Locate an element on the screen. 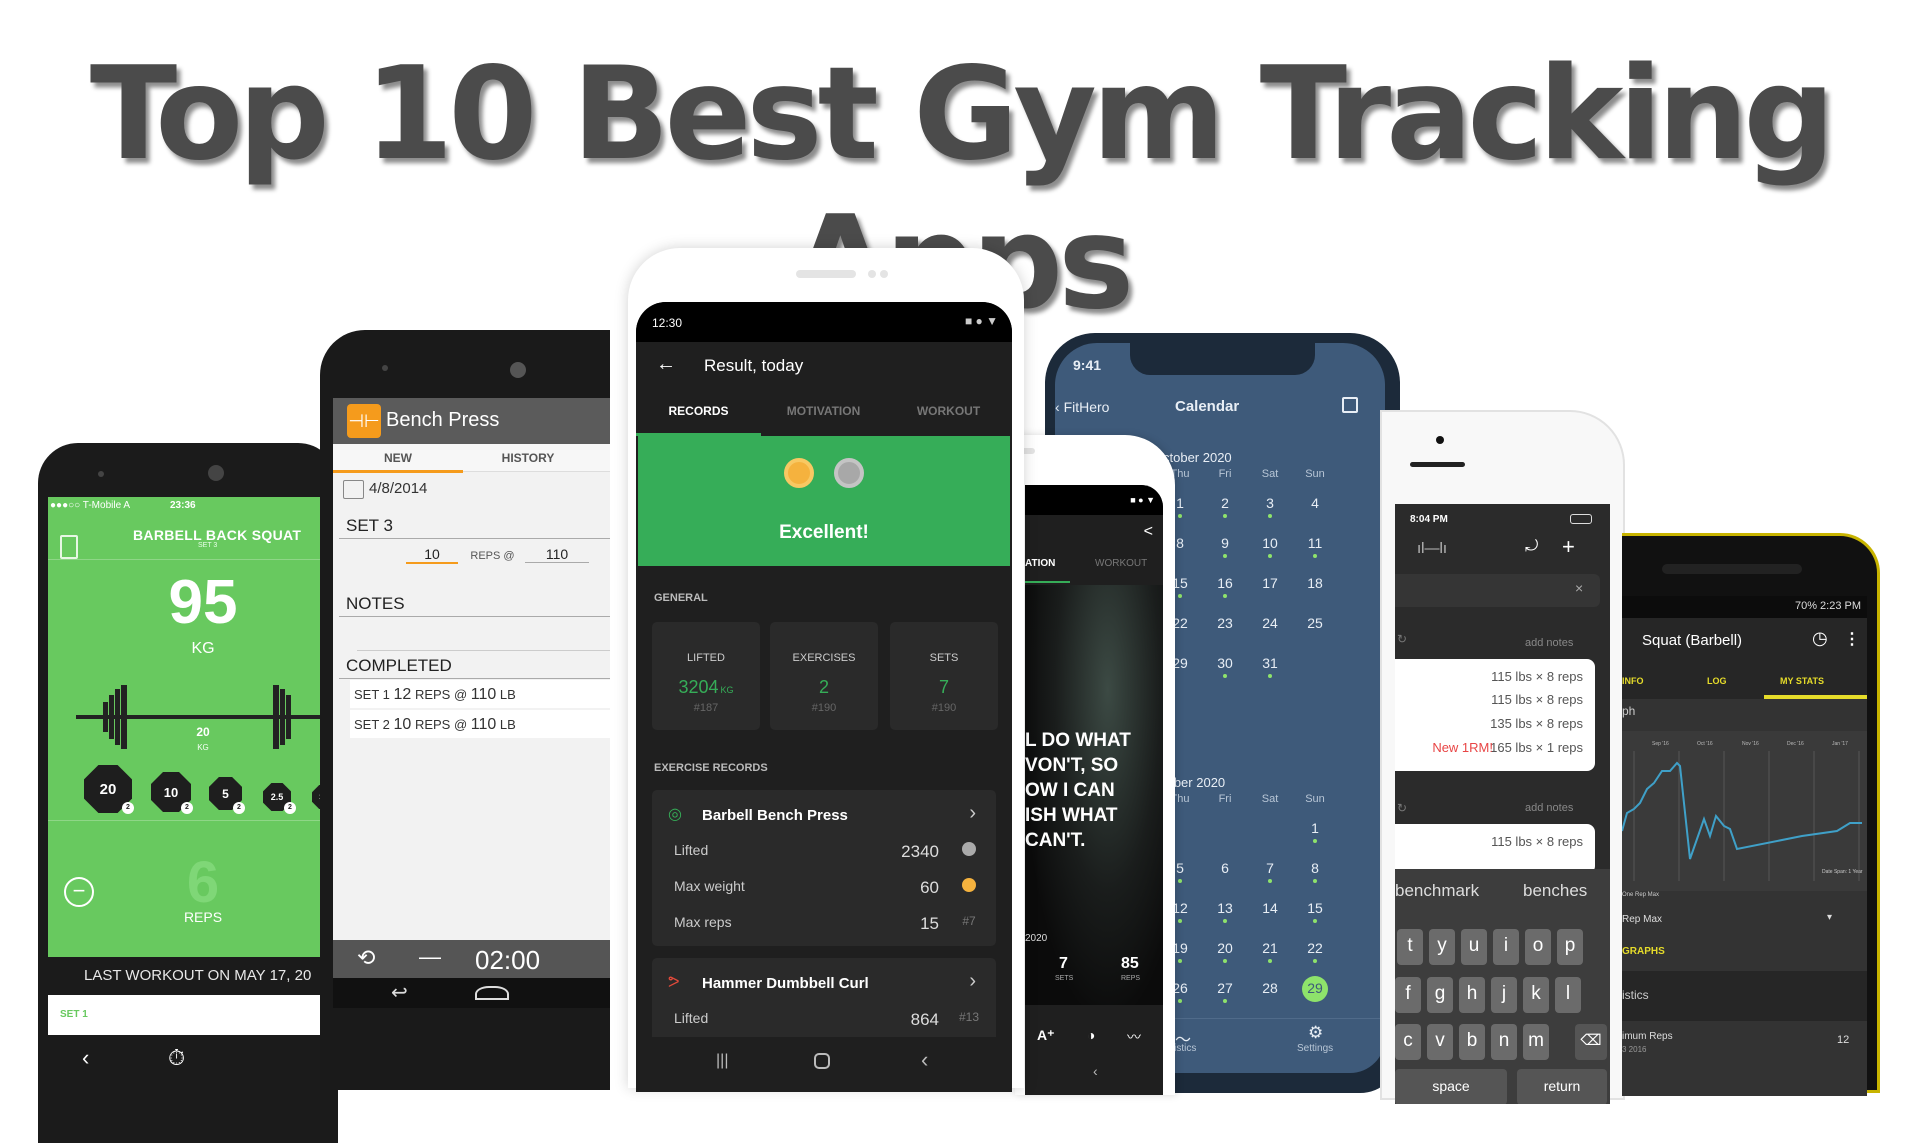  metric-dropdown: Rep Max is located at coordinates (1642, 919).